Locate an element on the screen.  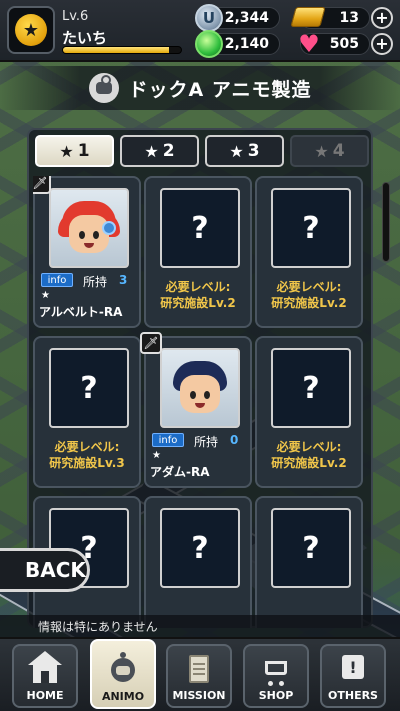
gold-bar-icon is located at coordinates (308, 17).